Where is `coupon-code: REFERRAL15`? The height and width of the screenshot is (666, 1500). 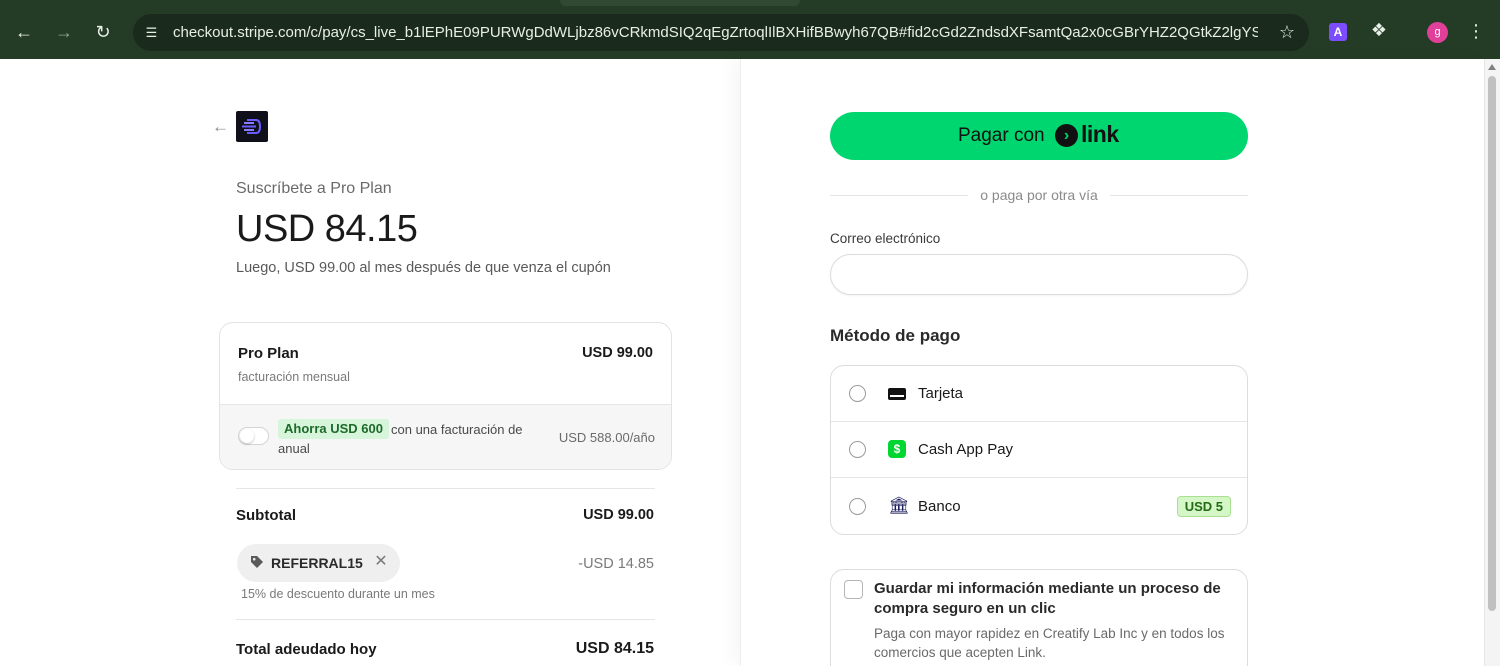
coupon-code: REFERRAL15 is located at coordinates (317, 563).